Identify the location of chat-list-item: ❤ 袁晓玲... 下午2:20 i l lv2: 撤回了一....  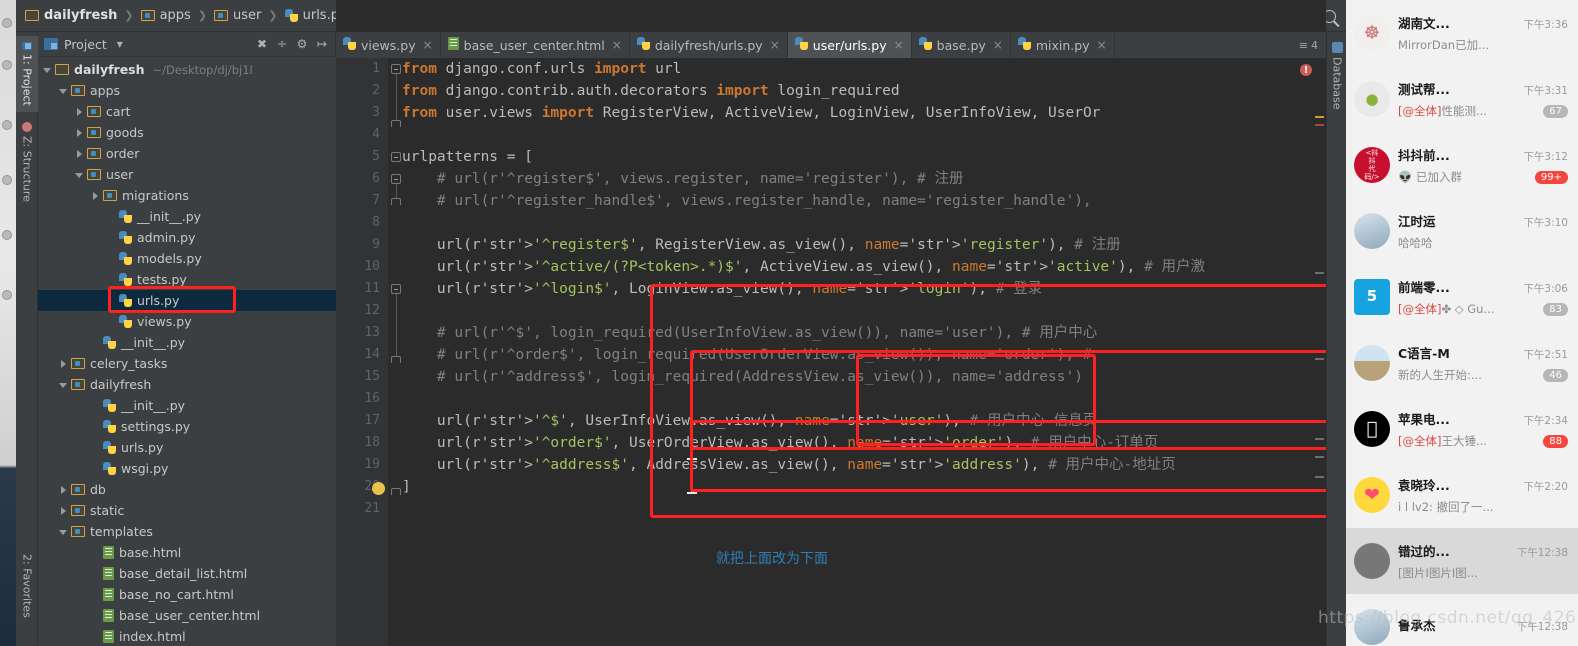
(1462, 495).